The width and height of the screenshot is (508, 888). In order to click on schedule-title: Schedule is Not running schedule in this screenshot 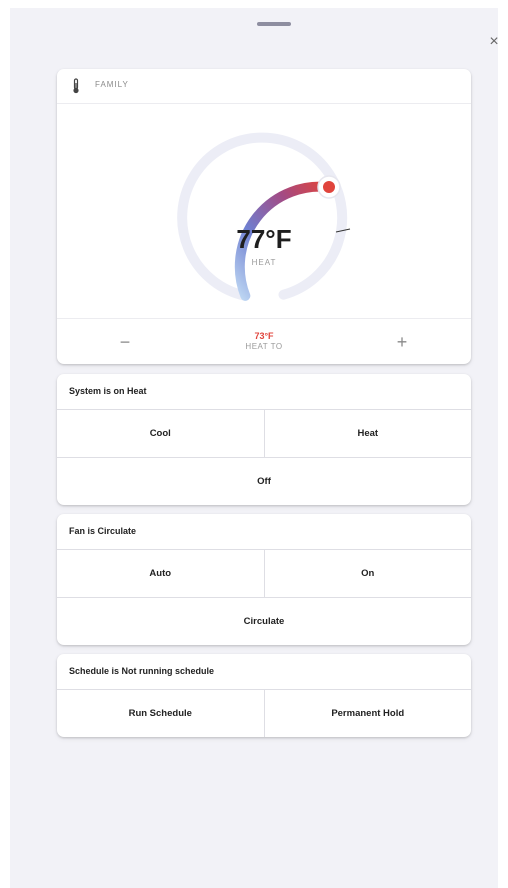, I will do `click(264, 672)`.